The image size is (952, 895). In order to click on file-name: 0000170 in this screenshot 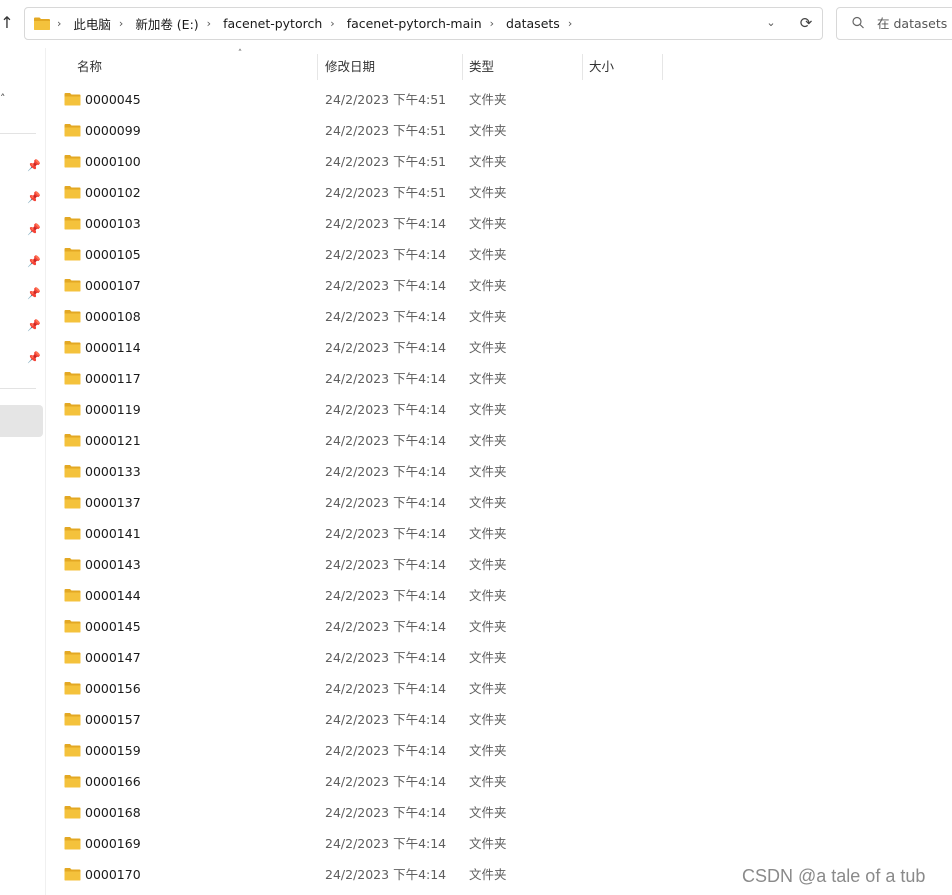, I will do `click(113, 874)`.